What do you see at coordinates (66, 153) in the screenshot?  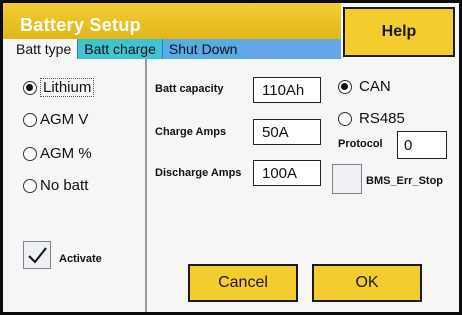 I see `radio-label-agm-percent: AGM %` at bounding box center [66, 153].